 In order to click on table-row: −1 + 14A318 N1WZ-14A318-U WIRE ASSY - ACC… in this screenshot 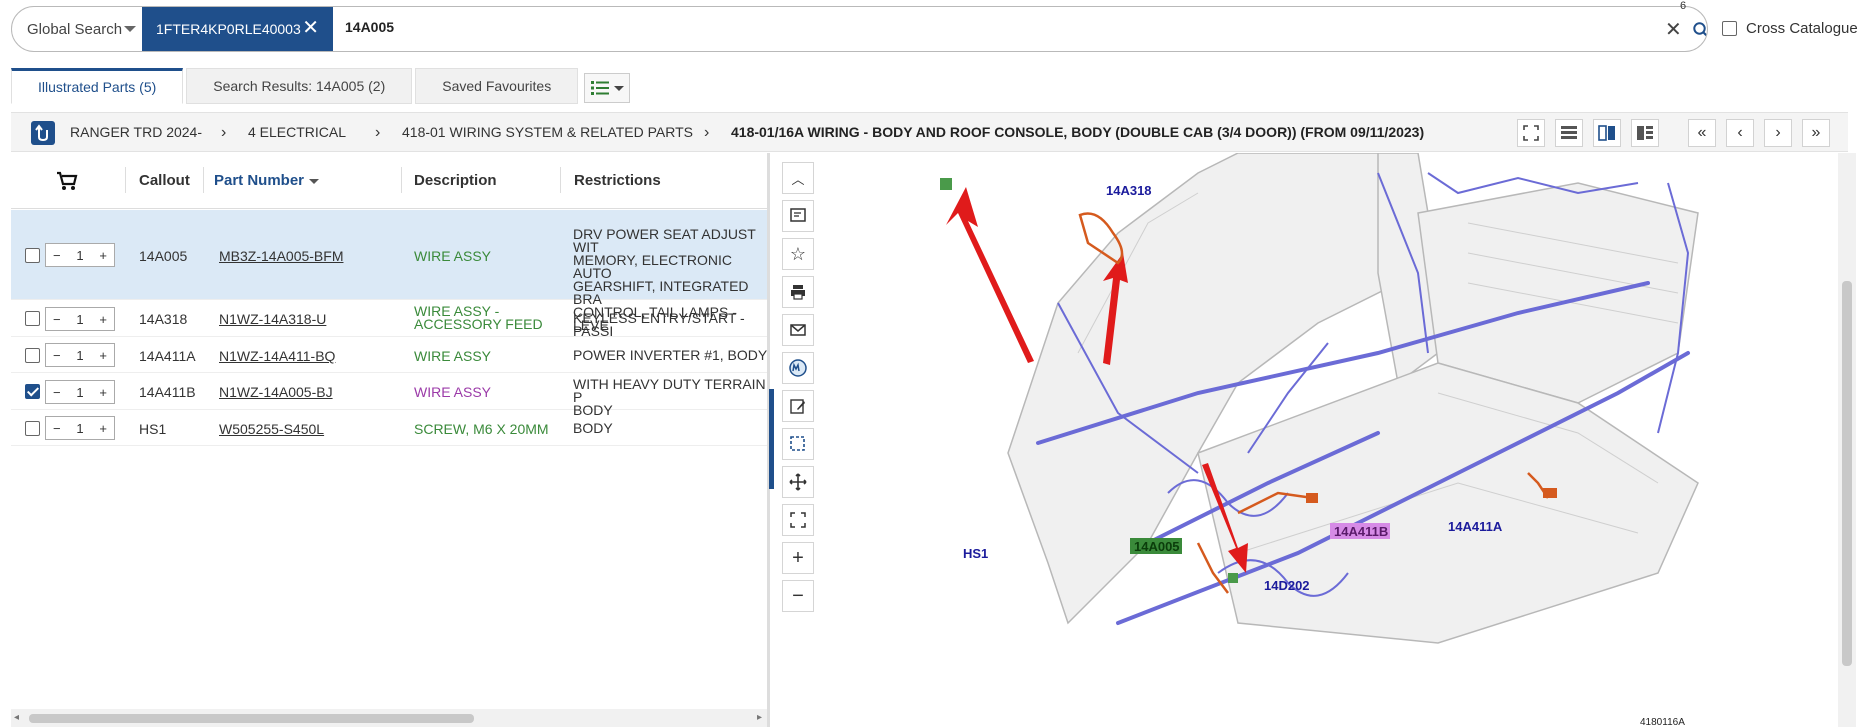, I will do `click(389, 319)`.